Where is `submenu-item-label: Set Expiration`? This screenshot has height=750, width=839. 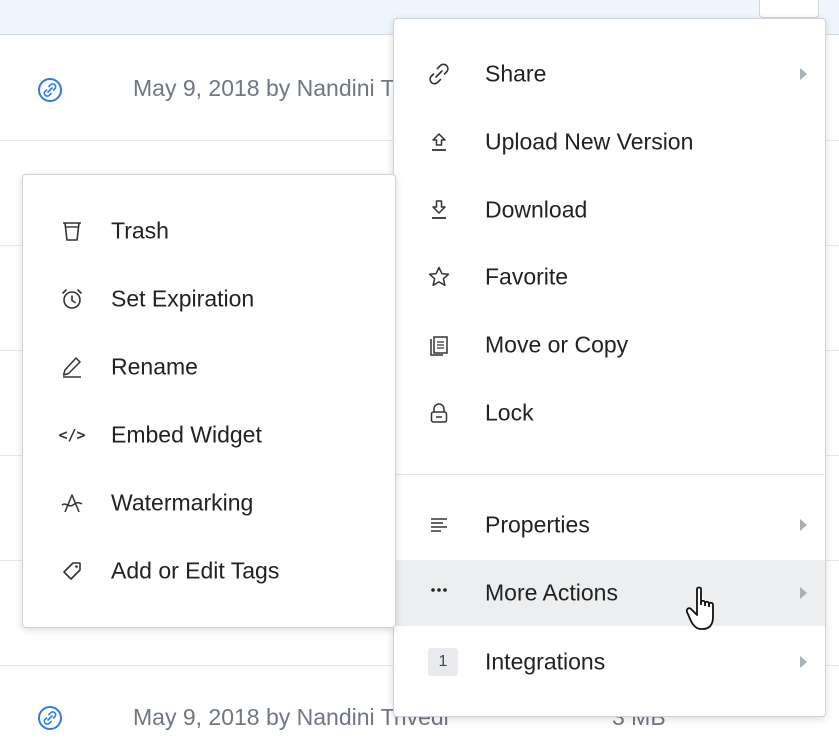
submenu-item-label: Set Expiration is located at coordinates (183, 298).